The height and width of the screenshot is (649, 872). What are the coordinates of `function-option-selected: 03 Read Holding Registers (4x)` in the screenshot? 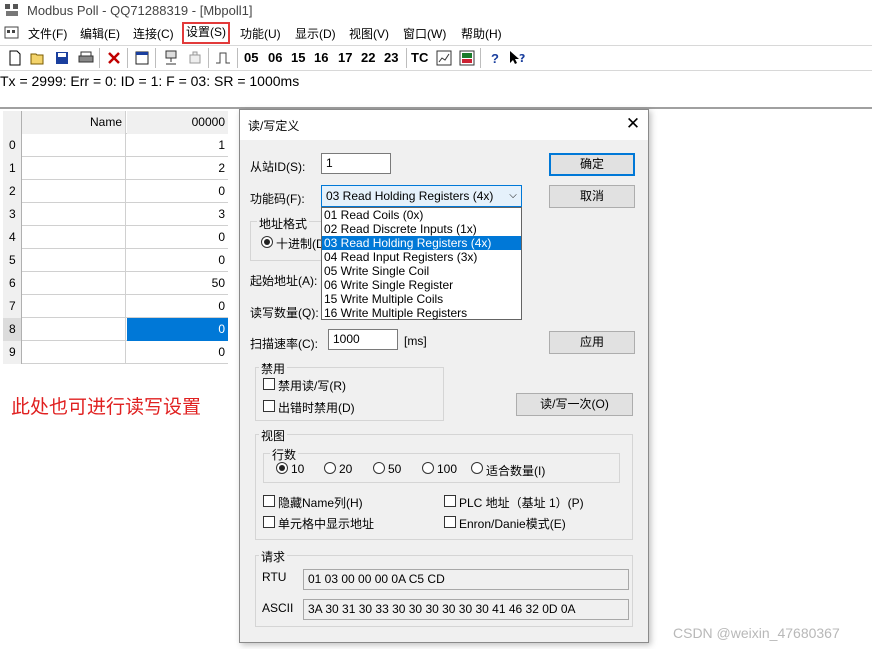 It's located at (421, 243).